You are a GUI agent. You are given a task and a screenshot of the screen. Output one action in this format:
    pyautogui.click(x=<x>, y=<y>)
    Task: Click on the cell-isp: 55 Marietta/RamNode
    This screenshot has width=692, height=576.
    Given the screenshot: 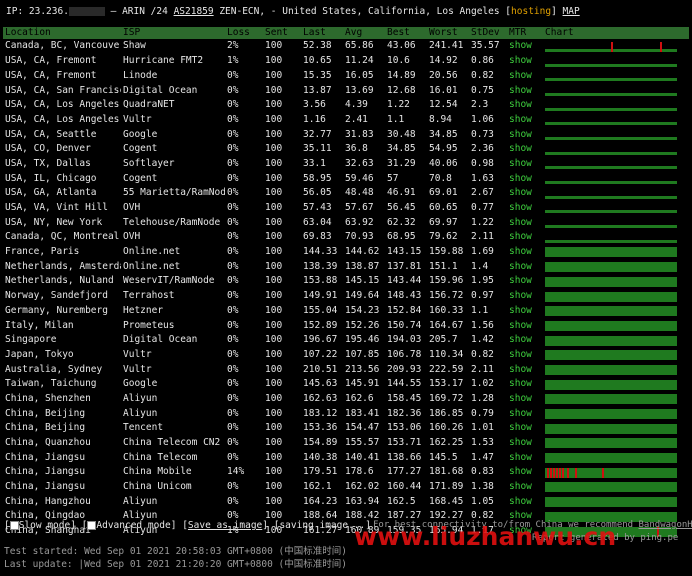 What is the action you would take?
    pyautogui.click(x=174, y=193)
    